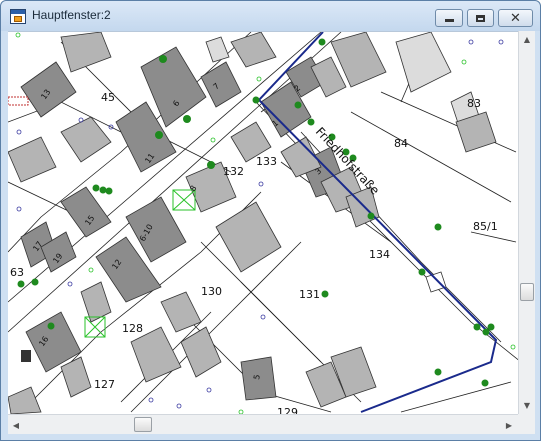 The height and width of the screenshot is (441, 541). Describe the element at coordinates (527, 292) in the screenshot. I see `vertical-scroll-thumb` at that location.